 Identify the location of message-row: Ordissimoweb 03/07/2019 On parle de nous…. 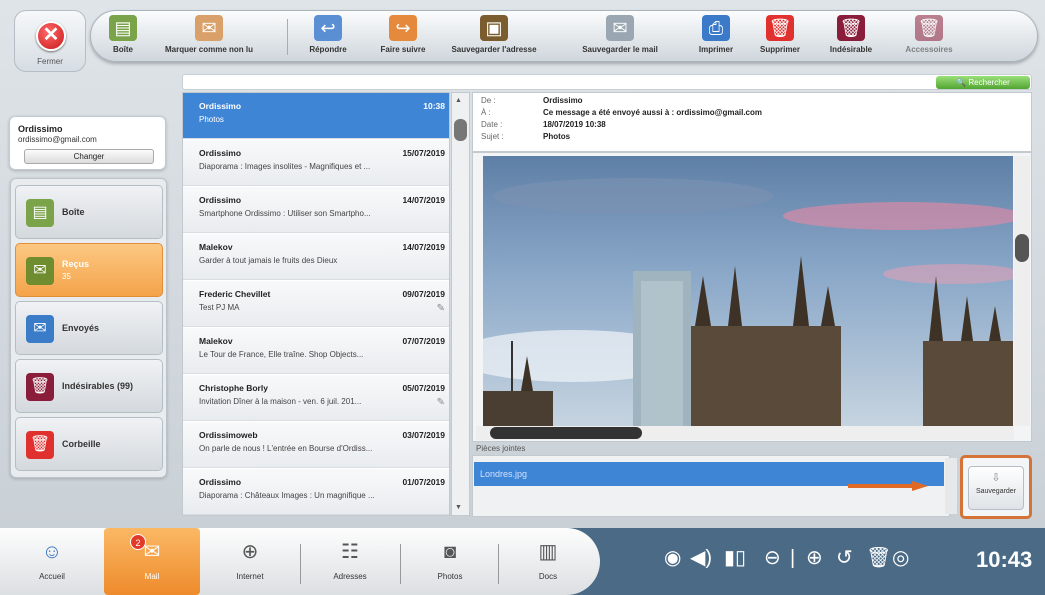
(316, 445).